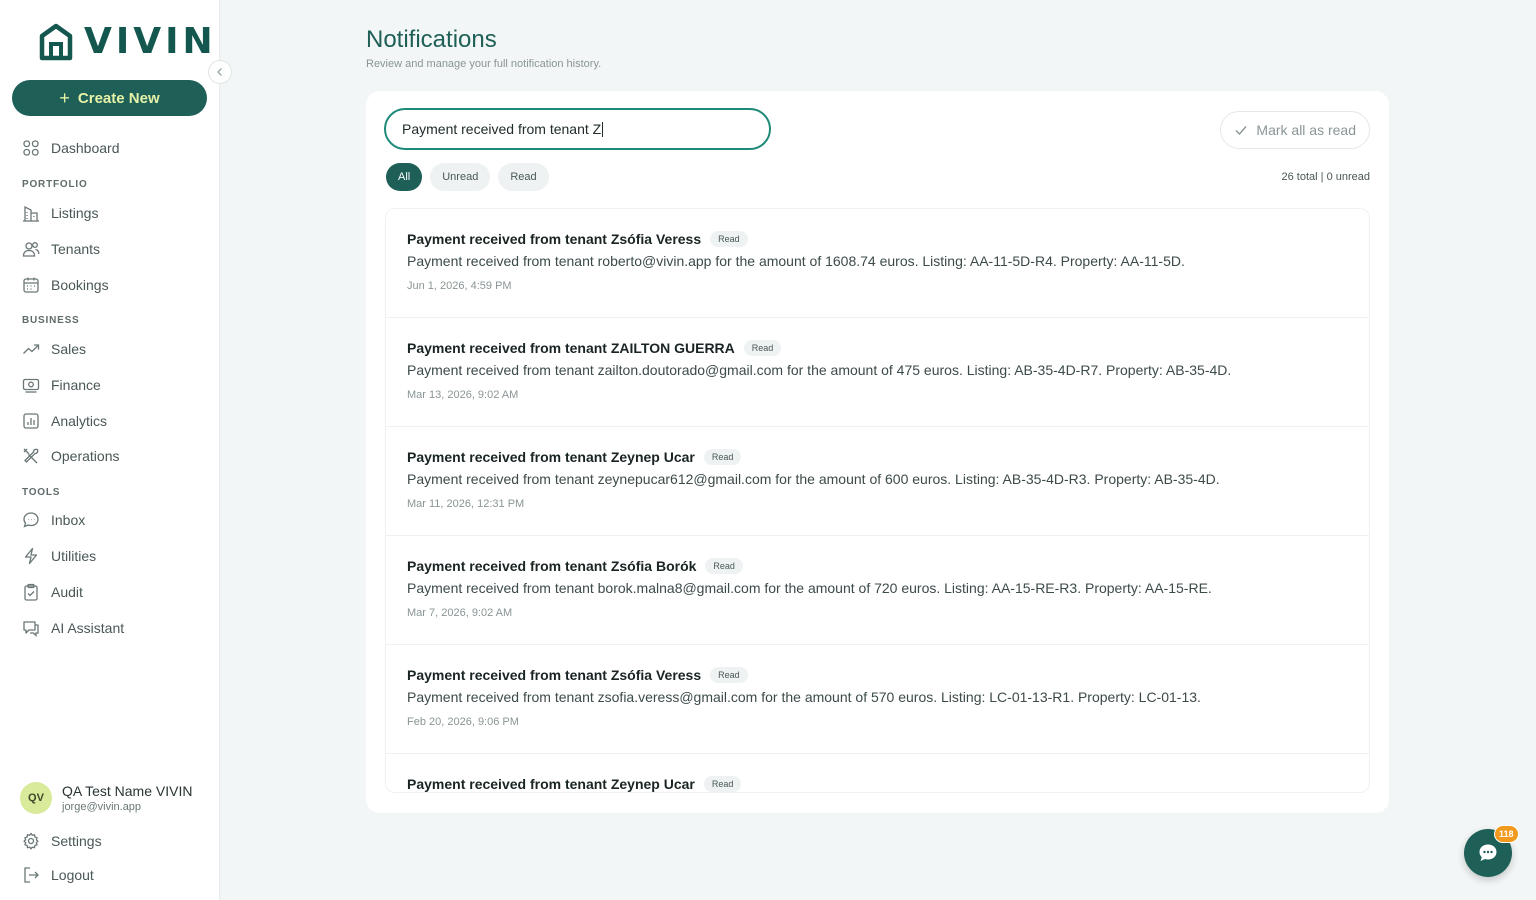 This screenshot has width=1536, height=900. Describe the element at coordinates (31, 456) in the screenshot. I see `tools-icon` at that location.